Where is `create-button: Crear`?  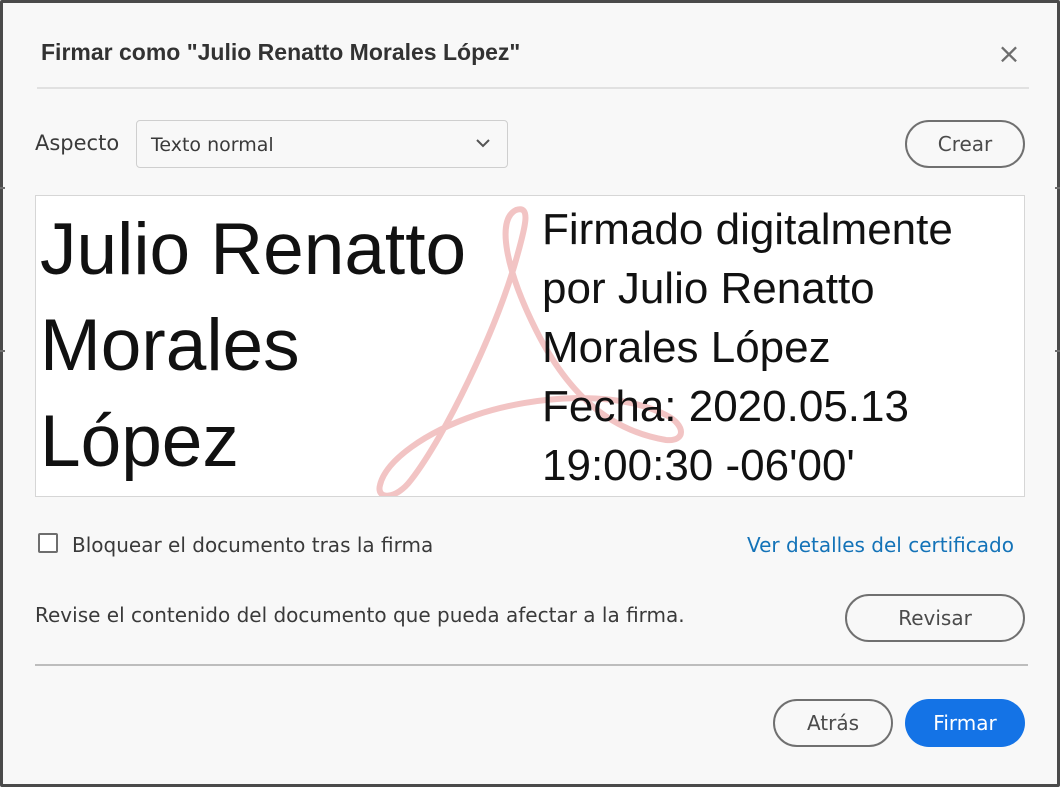
create-button: Crear is located at coordinates (965, 144).